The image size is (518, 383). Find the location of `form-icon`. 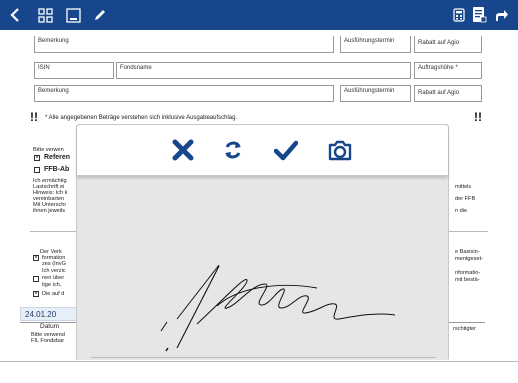

form-icon is located at coordinates (479, 15).